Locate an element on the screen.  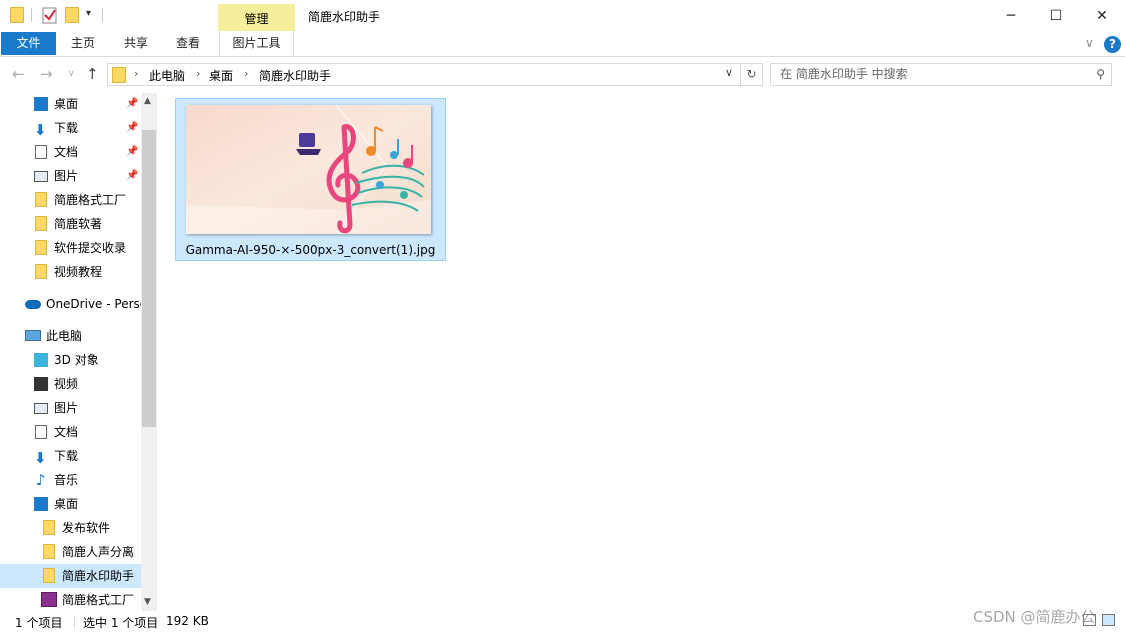
breadcrumb-this-pc: 此电脑 is located at coordinates (167, 75).